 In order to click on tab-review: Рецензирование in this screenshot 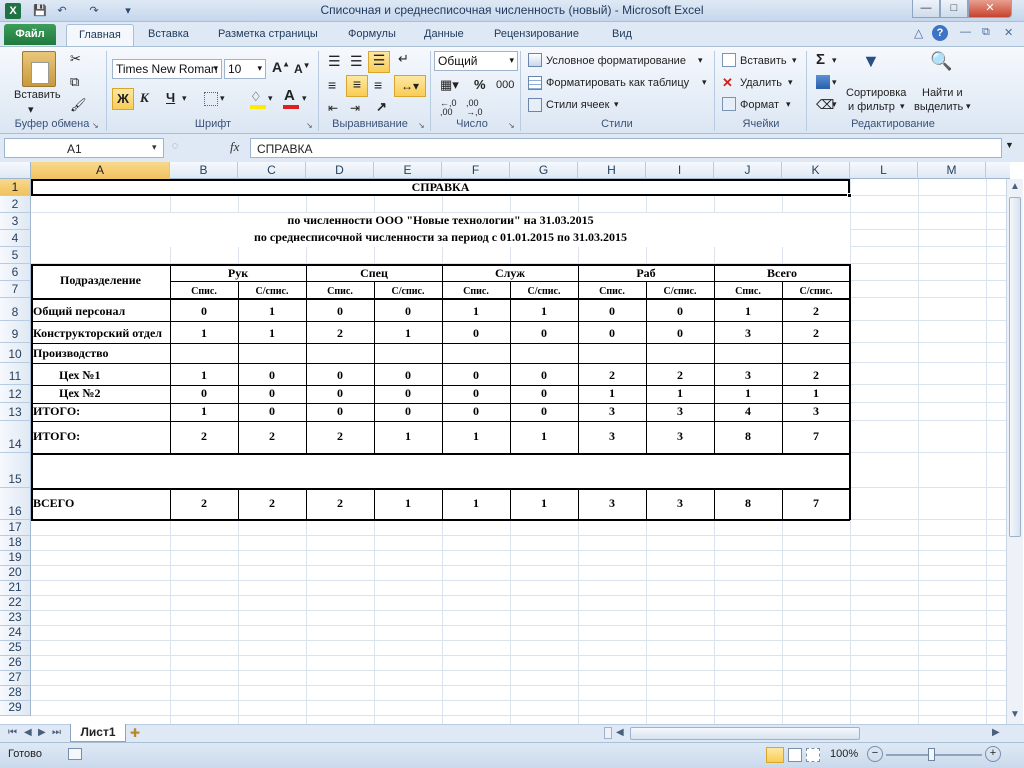, I will do `click(536, 35)`.